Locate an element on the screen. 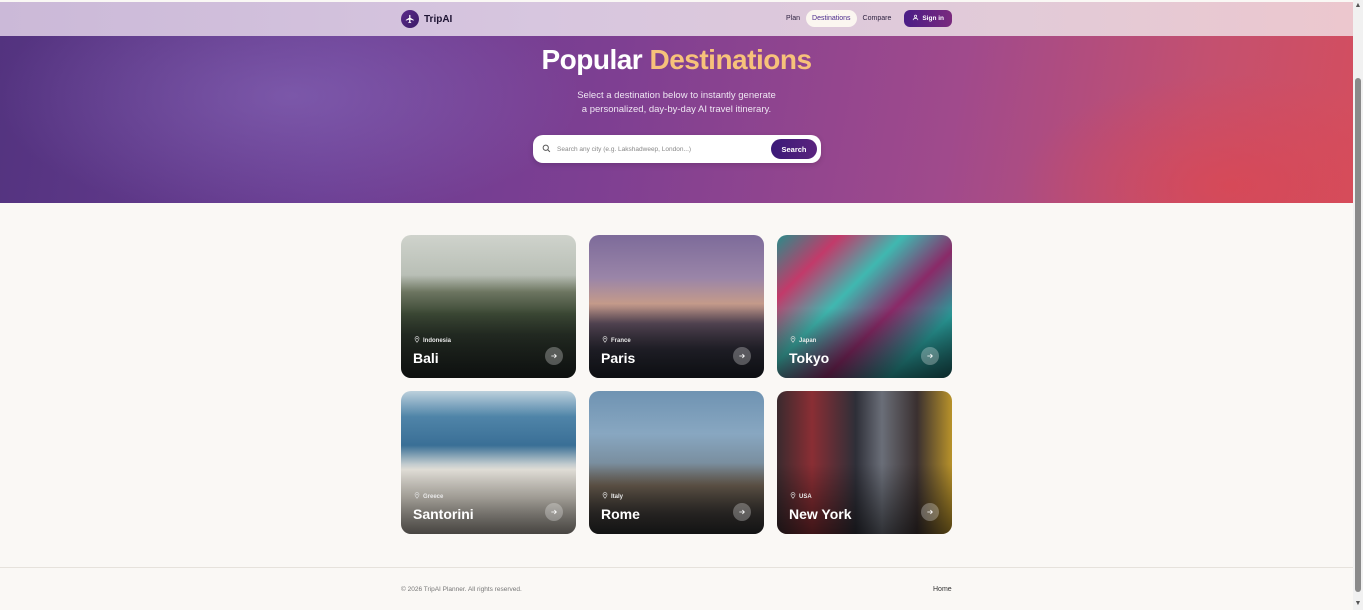 This screenshot has height=610, width=1363. user-icon is located at coordinates (915, 18).